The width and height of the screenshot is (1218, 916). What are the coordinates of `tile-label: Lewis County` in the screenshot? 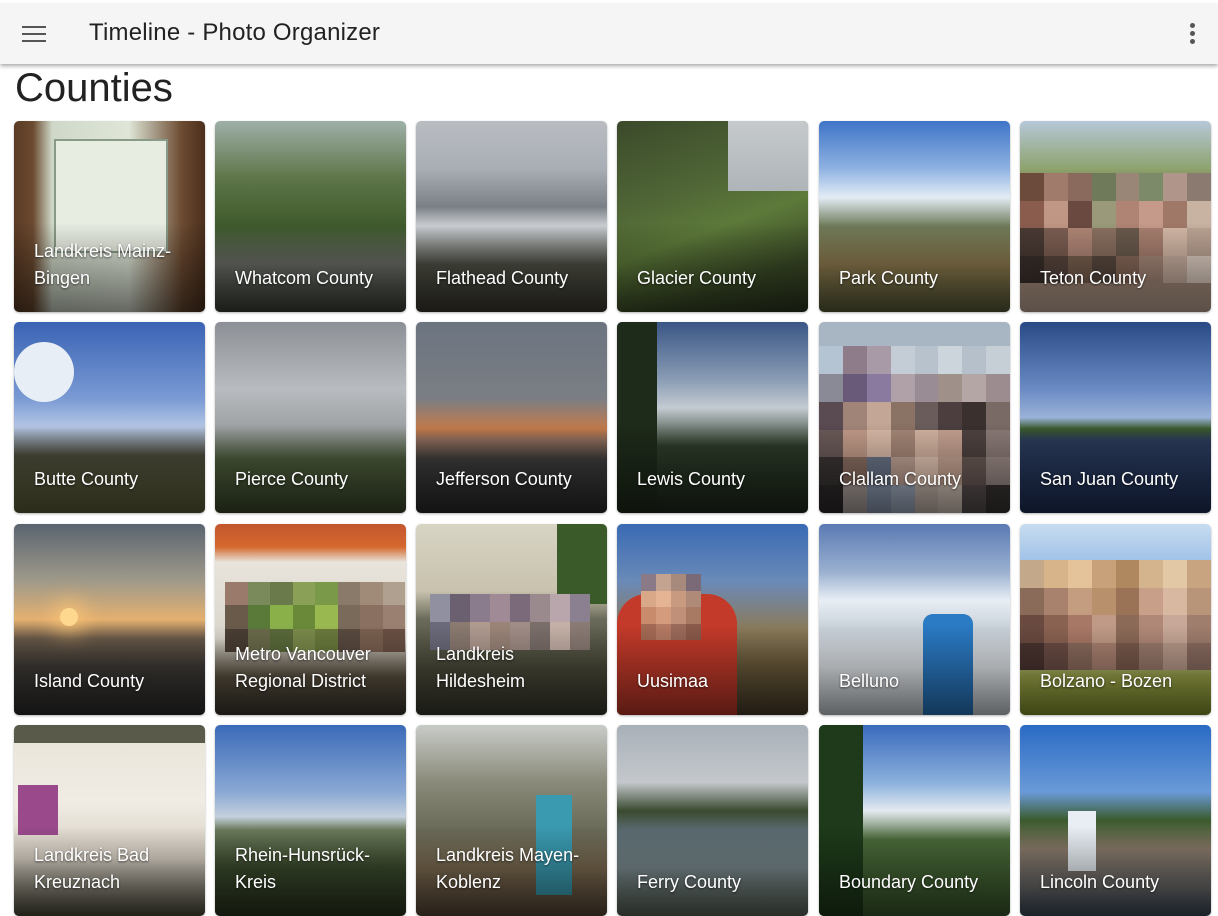 It's located at (691, 479).